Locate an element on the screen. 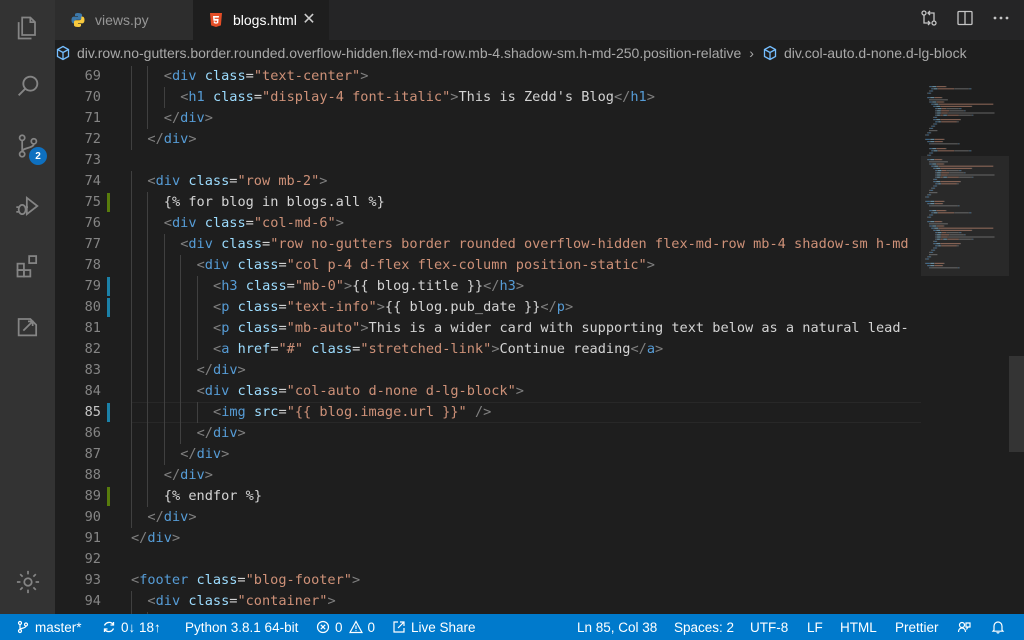 The image size is (1024, 640). code-line: 93 <footer class="blog-footer"> is located at coordinates (488, 580).